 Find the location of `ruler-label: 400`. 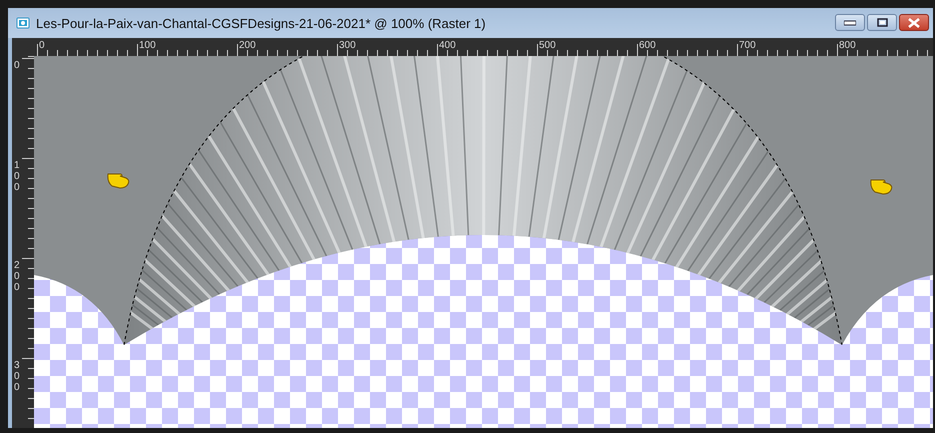

ruler-label: 400 is located at coordinates (447, 45).